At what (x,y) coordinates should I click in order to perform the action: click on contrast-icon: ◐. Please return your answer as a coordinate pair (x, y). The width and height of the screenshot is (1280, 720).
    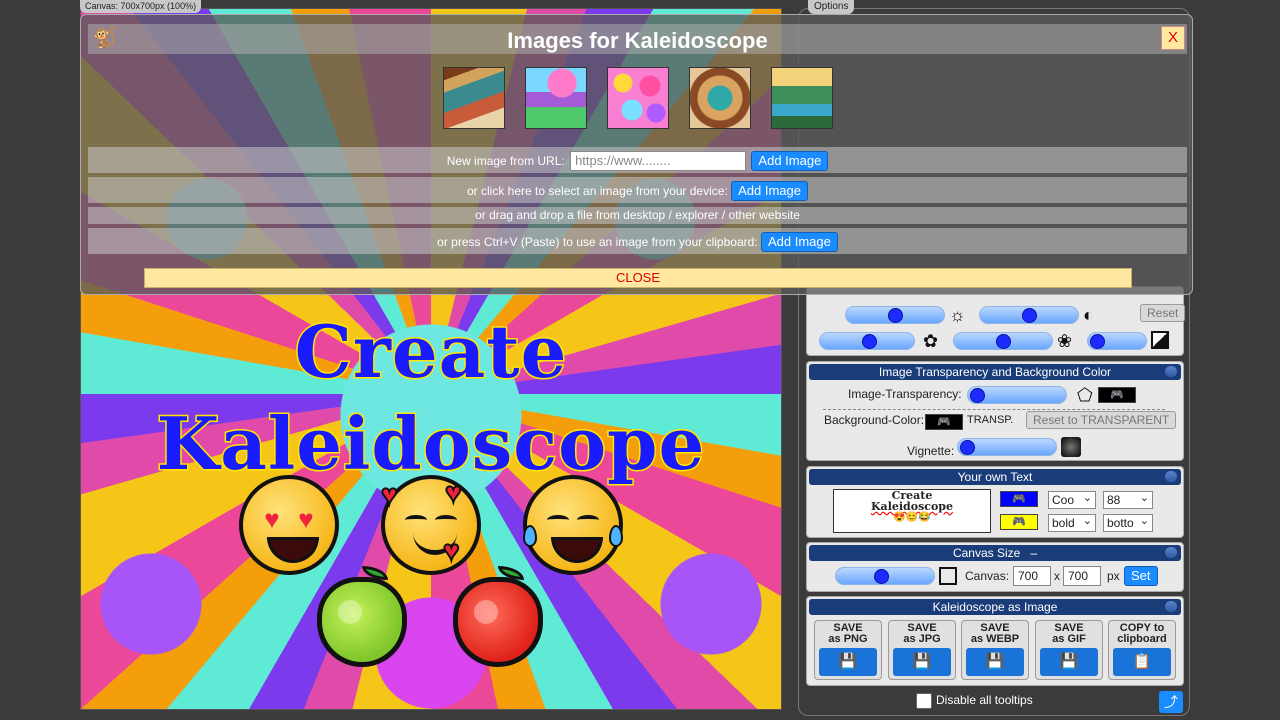
    Looking at the image, I should click on (1088, 315).